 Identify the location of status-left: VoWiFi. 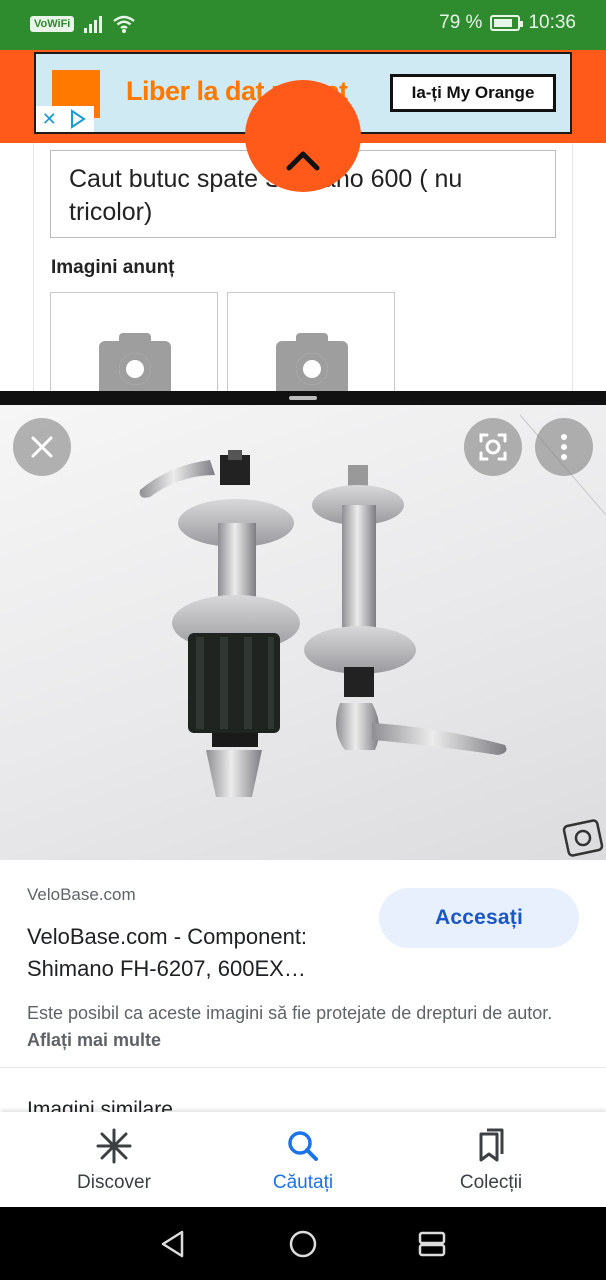
(83, 24).